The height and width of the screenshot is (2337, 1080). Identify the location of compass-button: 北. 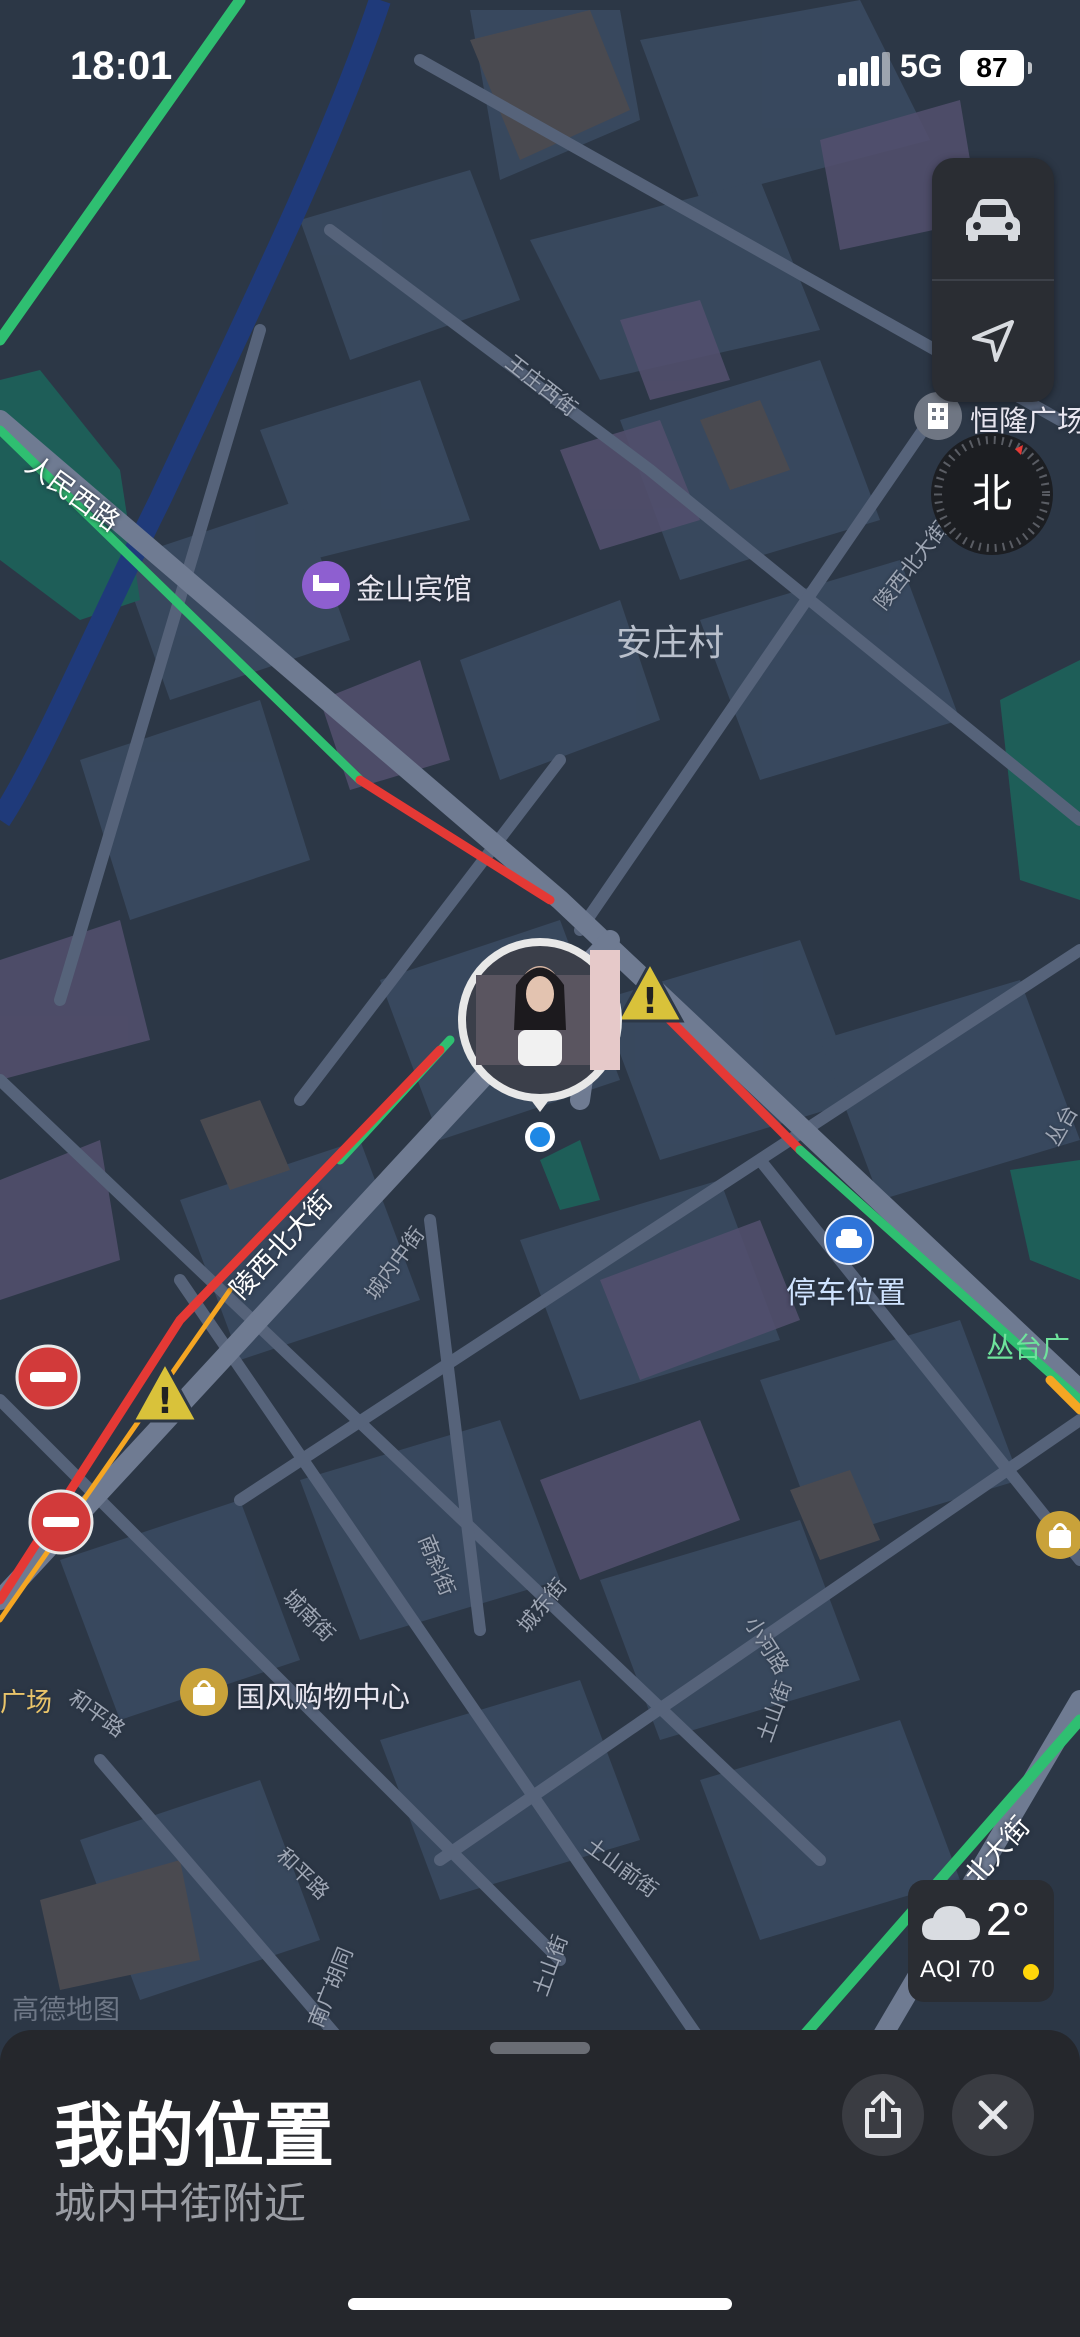
(992, 494).